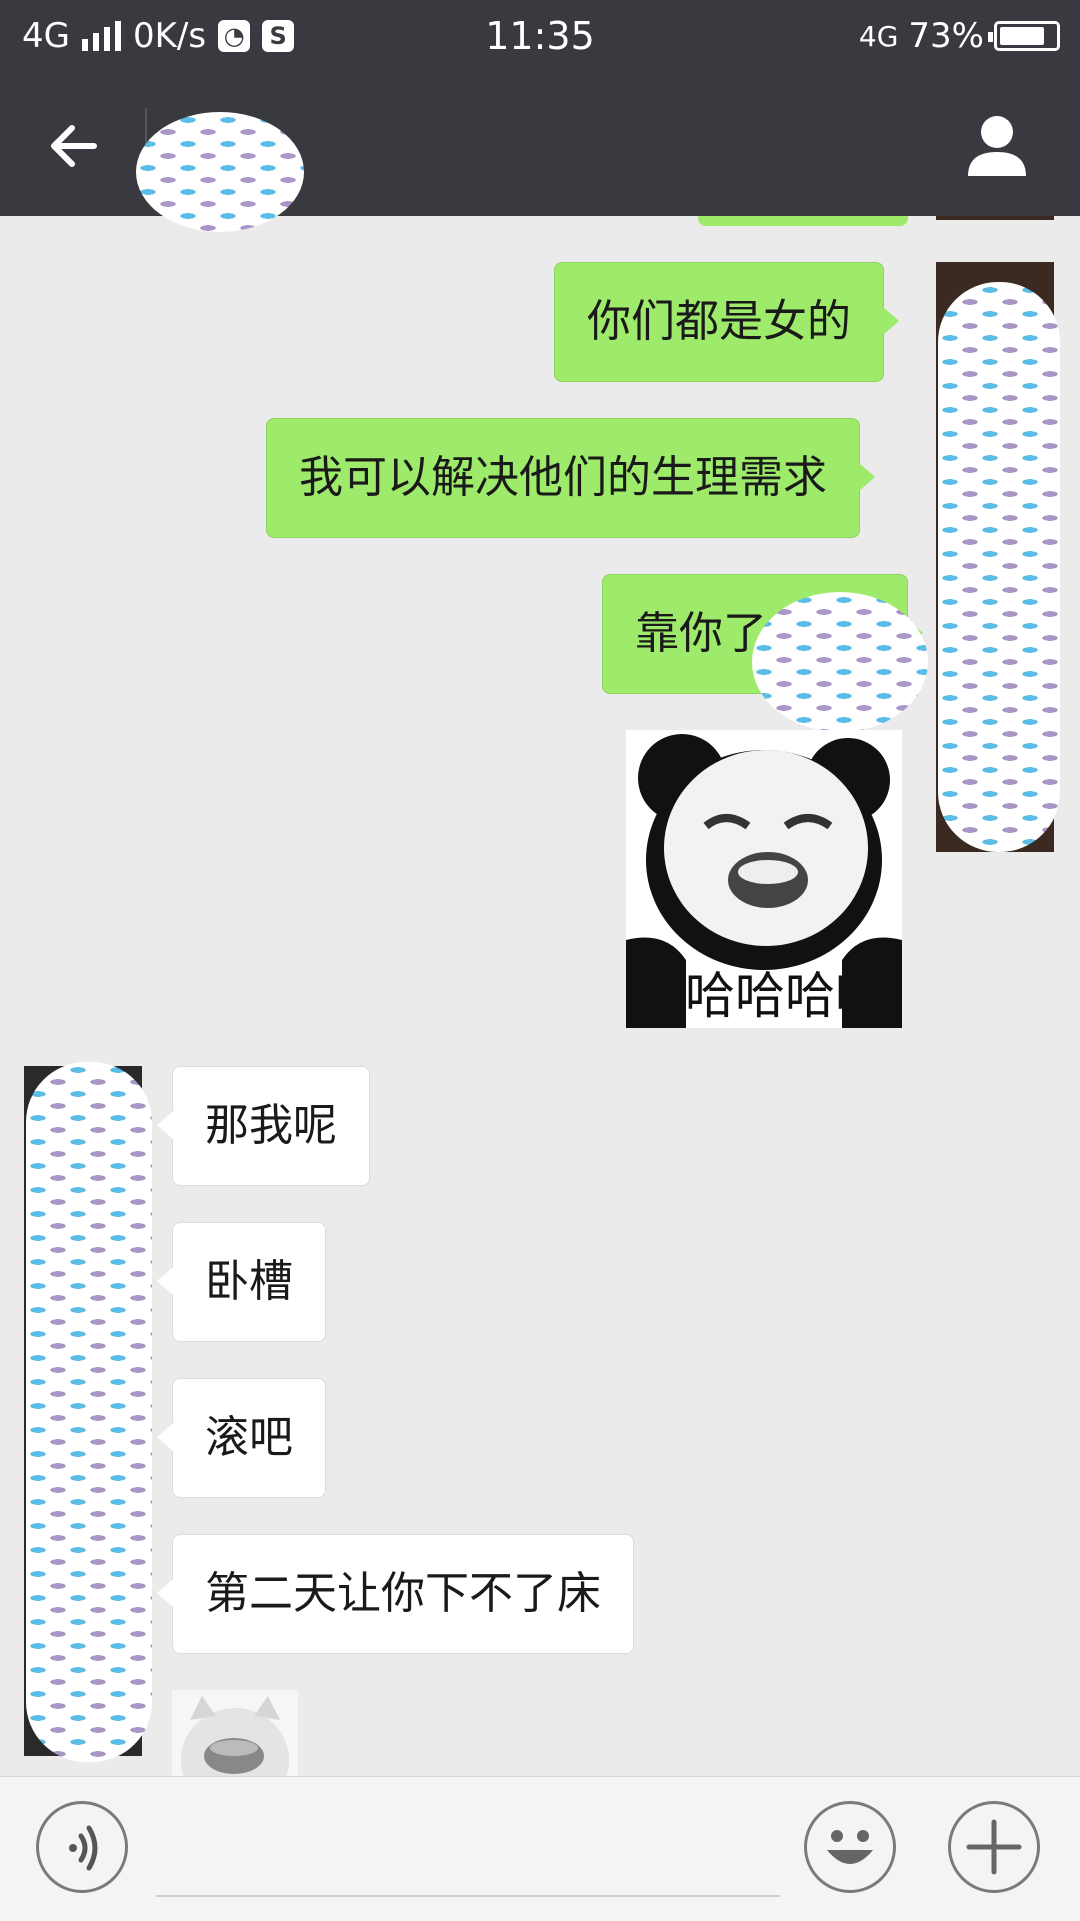 The height and width of the screenshot is (1921, 1080). I want to click on battery-icon, so click(1024, 36).